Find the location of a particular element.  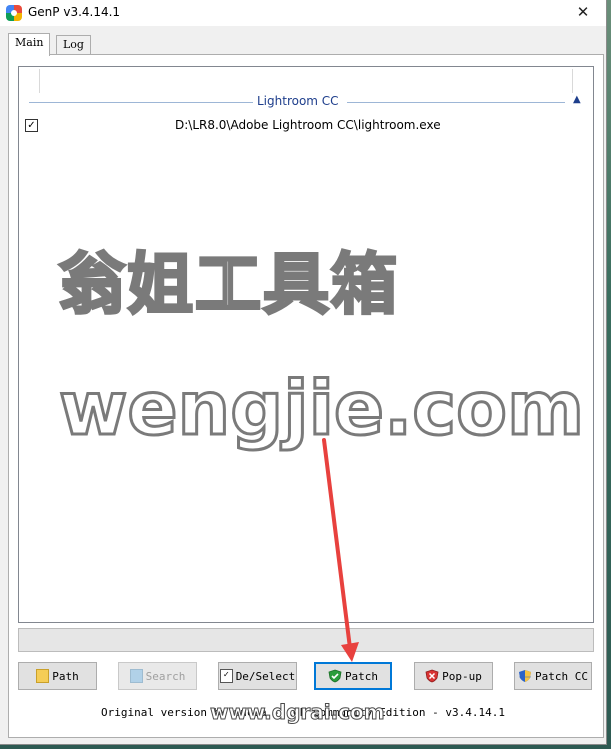

overlay-url-watermark: www.dgrai.com is located at coordinates (298, 712).